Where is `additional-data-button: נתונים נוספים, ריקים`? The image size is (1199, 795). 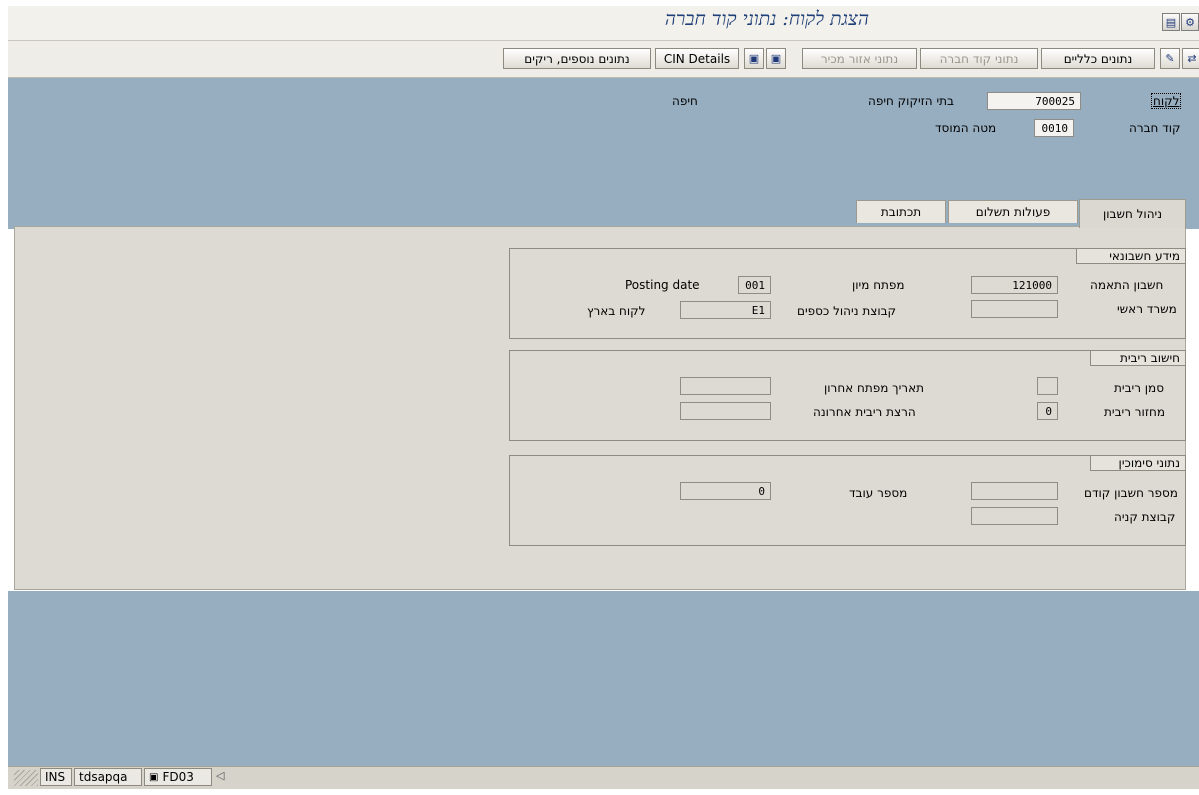 additional-data-button: נתונים נוספים, ריקים is located at coordinates (577, 58).